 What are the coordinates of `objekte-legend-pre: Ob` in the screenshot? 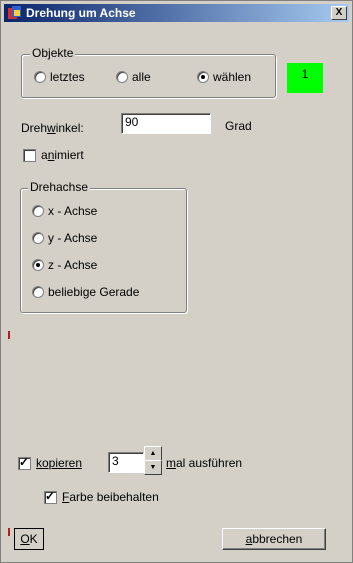 It's located at (40, 53).